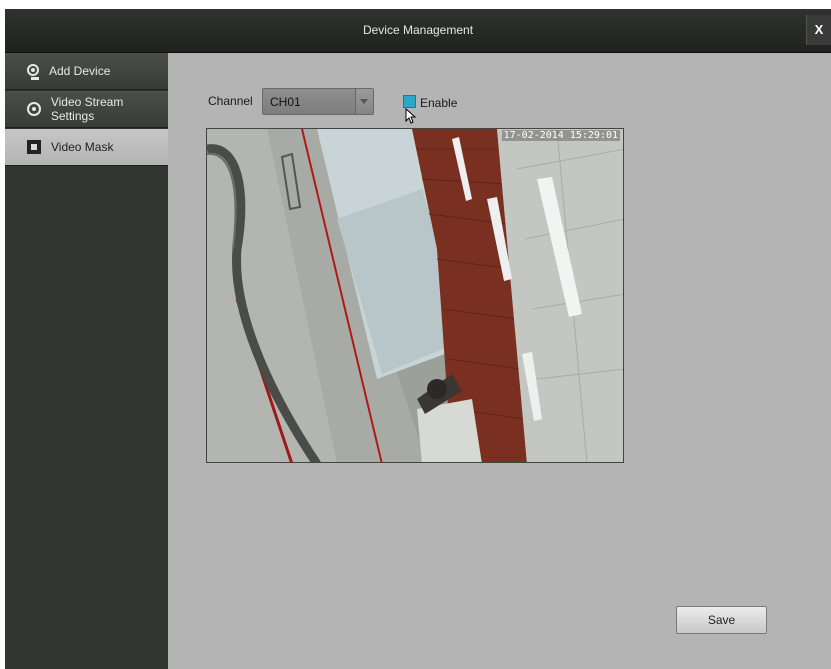 Image resolution: width=831 pixels, height=669 pixels. Describe the element at coordinates (82, 147) in the screenshot. I see `sidebar-item-label: Video Mask` at that location.